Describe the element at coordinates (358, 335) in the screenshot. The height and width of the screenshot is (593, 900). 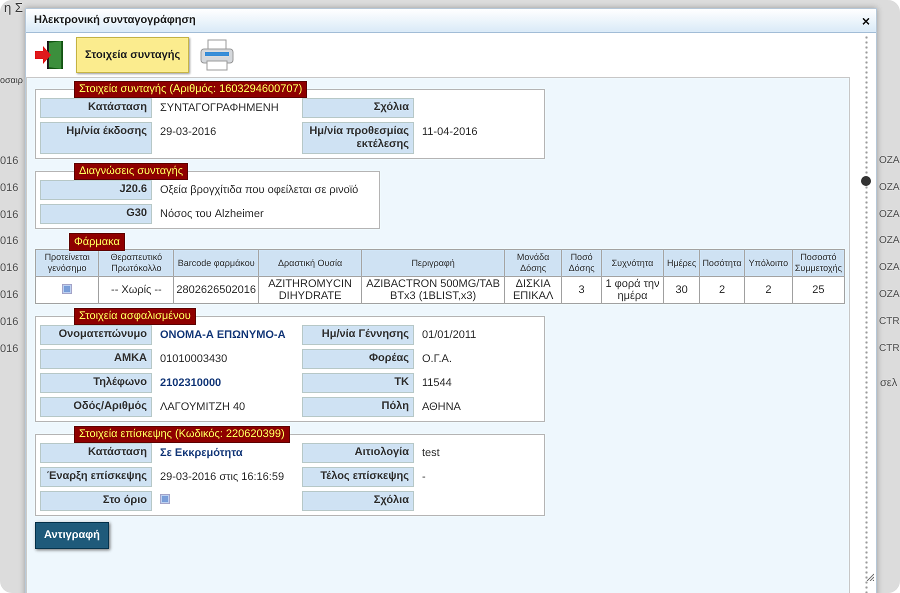
I see `field-label: Ημ/νία Γέννησης` at that location.